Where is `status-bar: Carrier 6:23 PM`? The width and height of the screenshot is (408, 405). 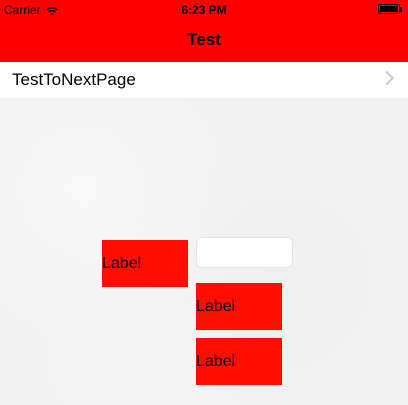
status-bar: Carrier 6:23 PM is located at coordinates (204, 10).